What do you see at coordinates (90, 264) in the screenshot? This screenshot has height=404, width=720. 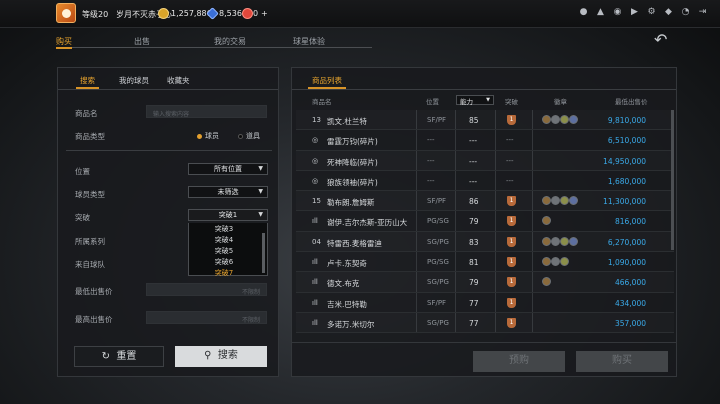 I see `team-label: 来自球队` at bounding box center [90, 264].